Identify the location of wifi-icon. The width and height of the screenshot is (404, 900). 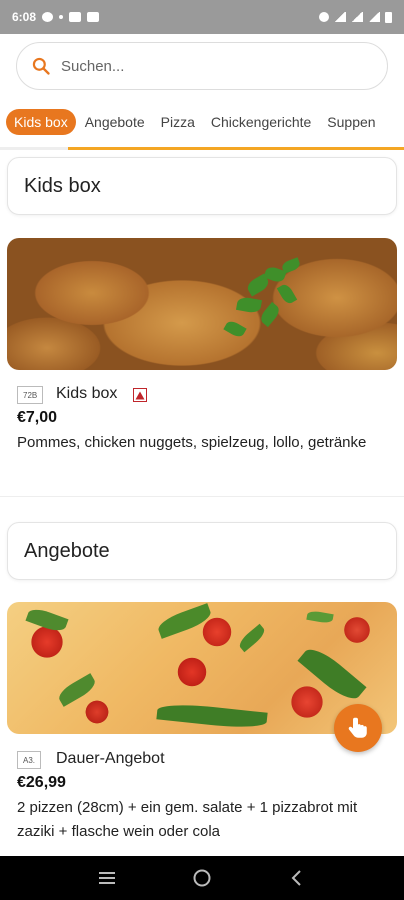
(340, 17).